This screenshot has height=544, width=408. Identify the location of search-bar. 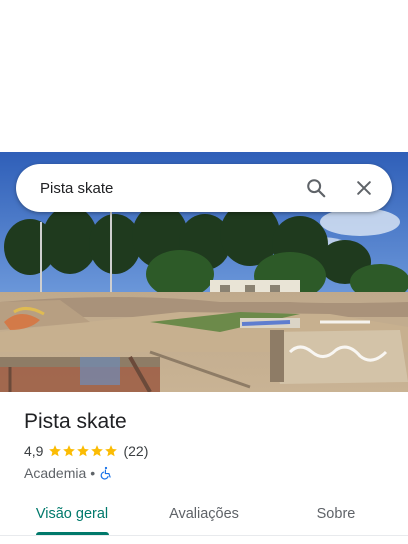
(204, 188).